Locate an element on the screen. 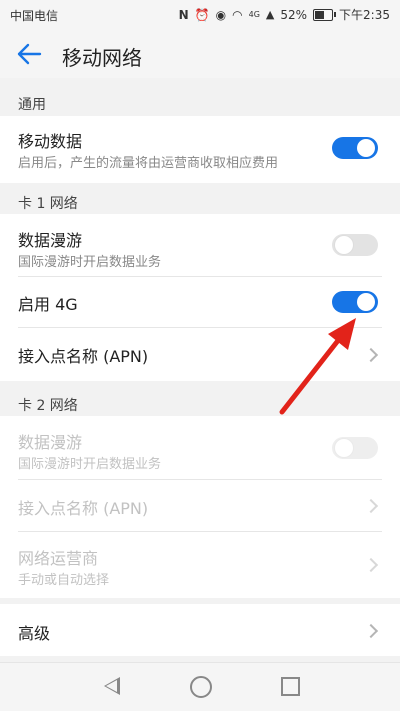 The image size is (400, 711). section-label-card2: 卡 2 网络 is located at coordinates (48, 406).